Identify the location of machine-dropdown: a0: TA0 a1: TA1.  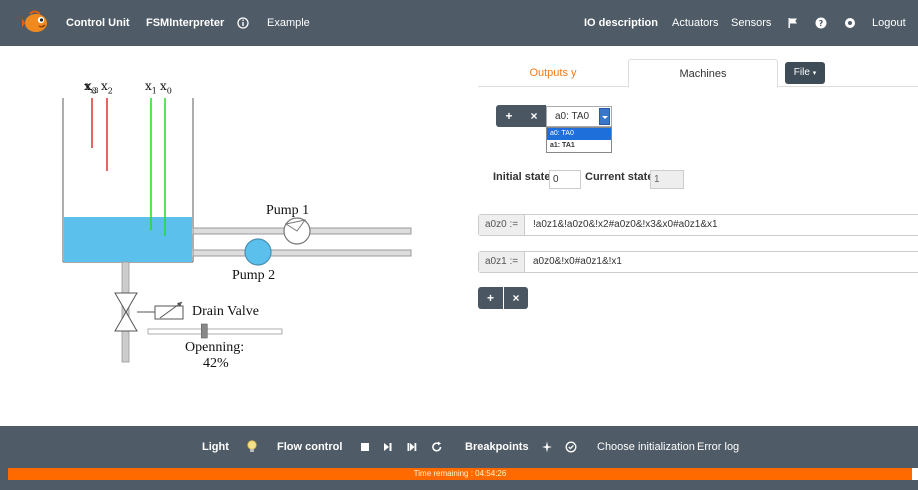
(579, 140).